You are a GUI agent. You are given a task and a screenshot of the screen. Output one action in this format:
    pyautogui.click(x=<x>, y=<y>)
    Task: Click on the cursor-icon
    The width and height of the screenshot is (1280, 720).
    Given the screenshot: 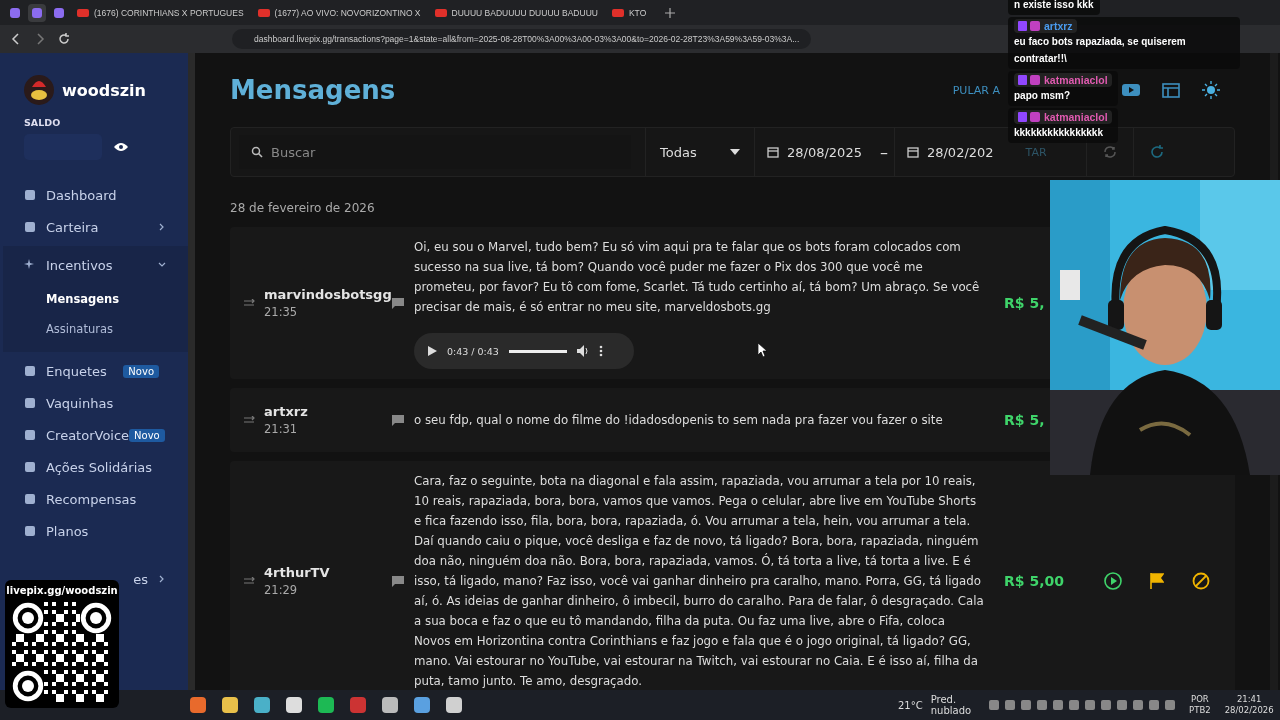 What is the action you would take?
    pyautogui.click(x=763, y=350)
    